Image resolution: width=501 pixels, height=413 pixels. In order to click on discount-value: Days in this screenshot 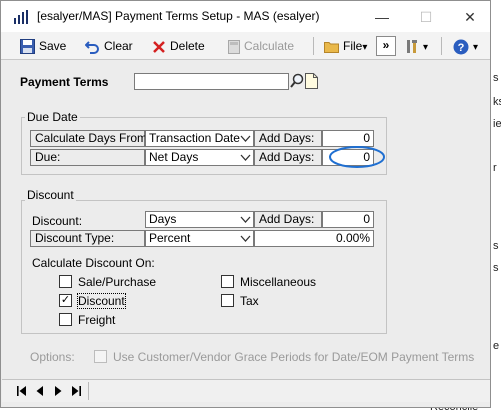, I will do `click(163, 219)`.